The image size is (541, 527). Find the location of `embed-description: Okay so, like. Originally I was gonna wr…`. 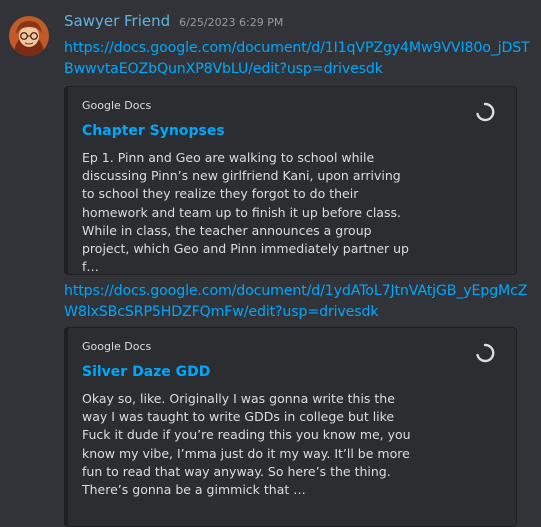

embed-description: Okay so, like. Originally I was gonna wr… is located at coordinates (246, 444).